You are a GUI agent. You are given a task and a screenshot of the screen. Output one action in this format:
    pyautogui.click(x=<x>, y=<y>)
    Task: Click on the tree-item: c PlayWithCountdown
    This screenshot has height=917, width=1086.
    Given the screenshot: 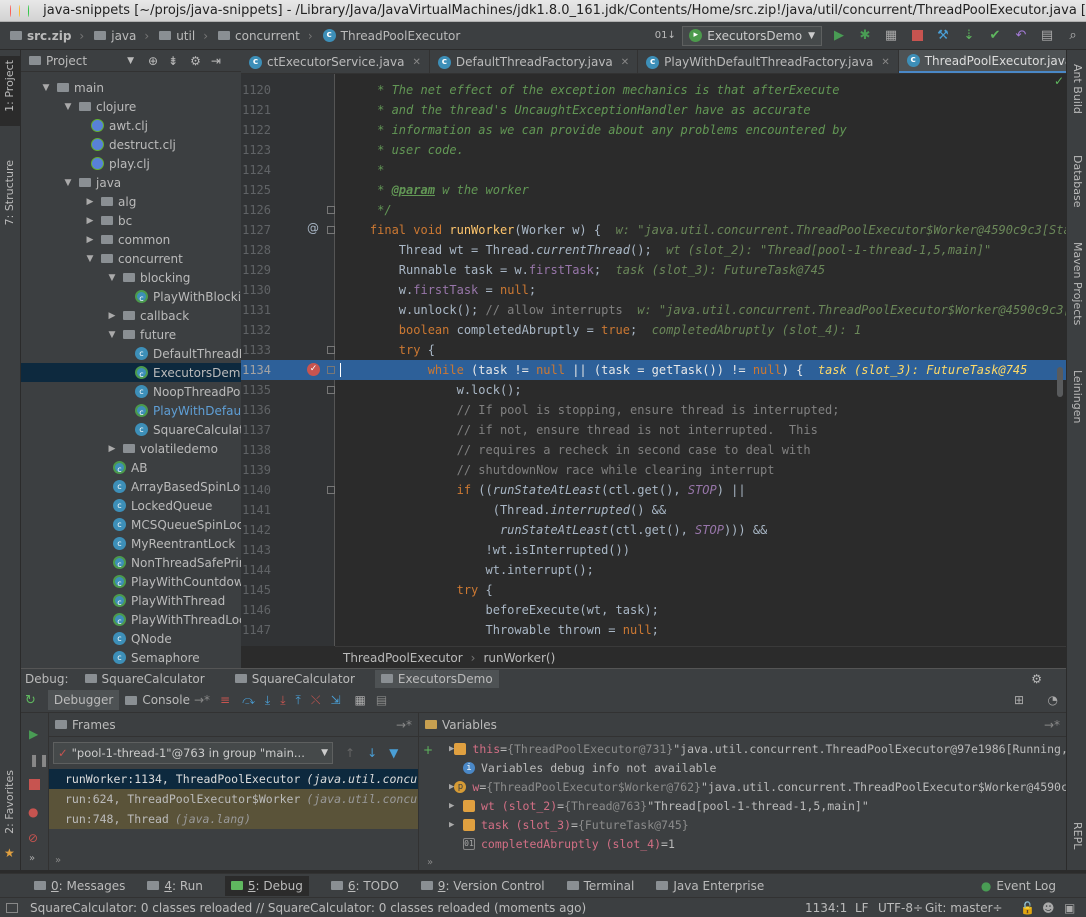 What is the action you would take?
    pyautogui.click(x=131, y=581)
    